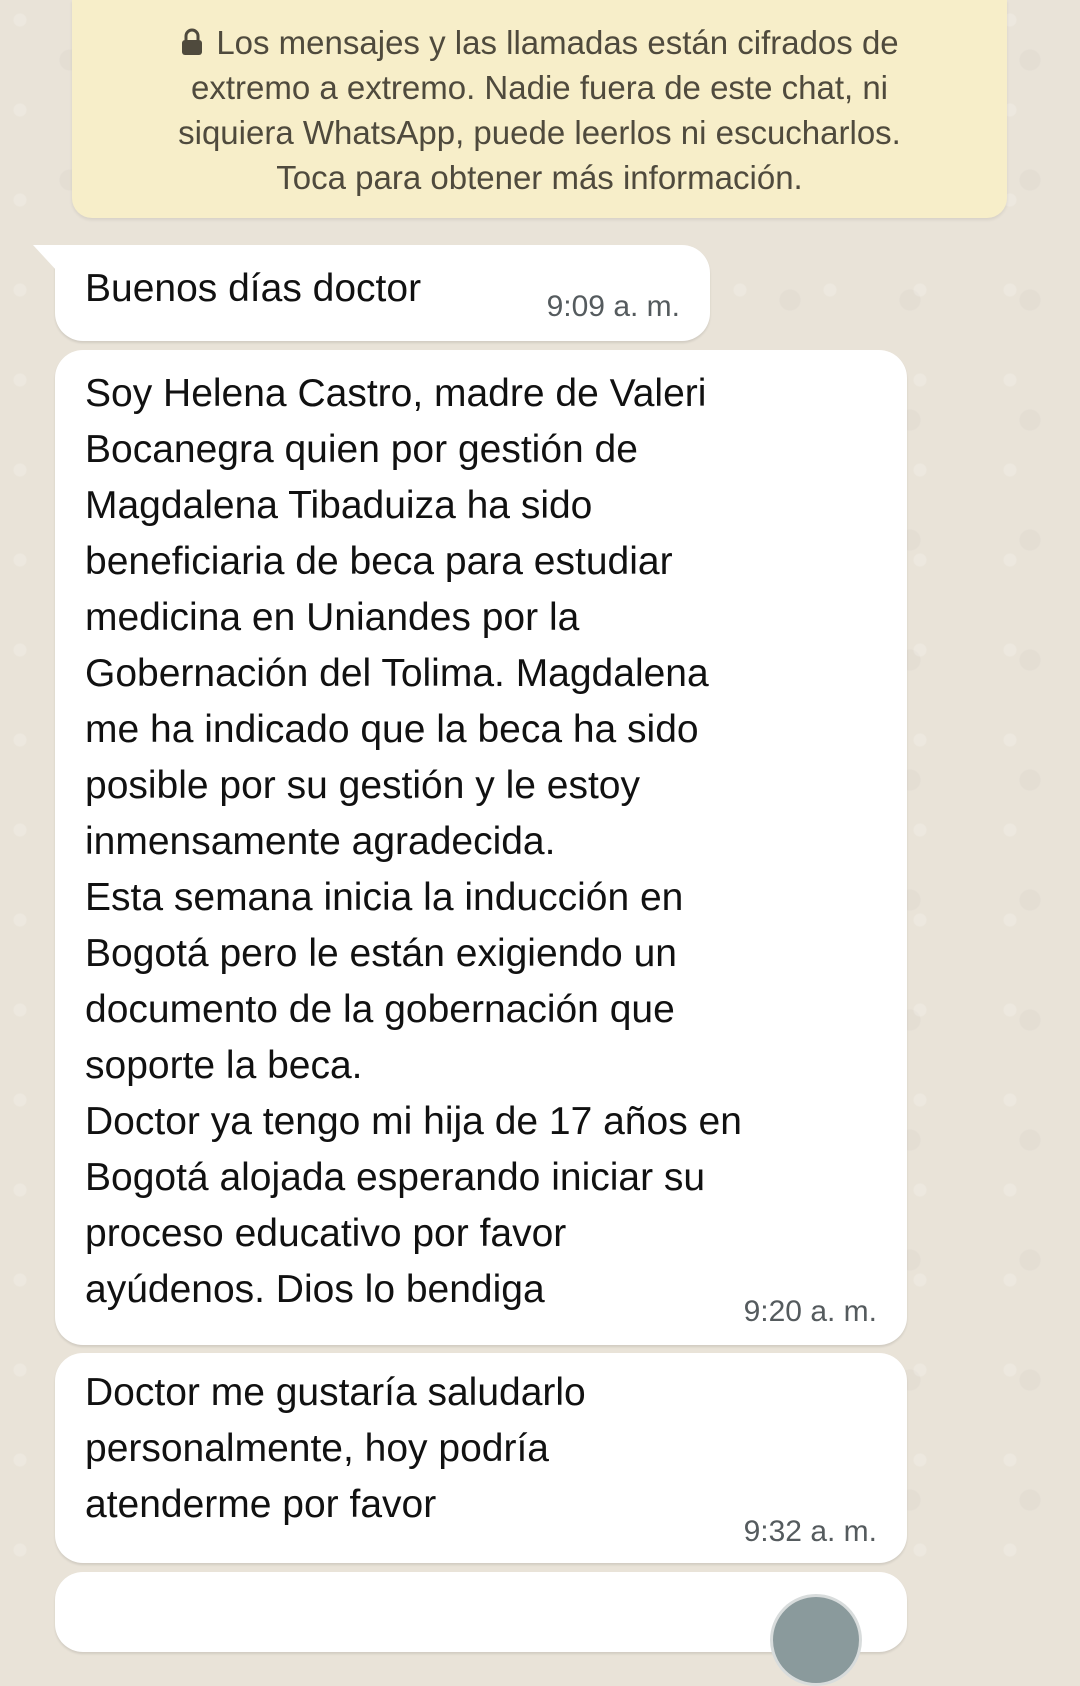 The width and height of the screenshot is (1080, 1686). What do you see at coordinates (395, 1177) in the screenshot?
I see `message-line: Bogotá alojada esperando iniciar su` at bounding box center [395, 1177].